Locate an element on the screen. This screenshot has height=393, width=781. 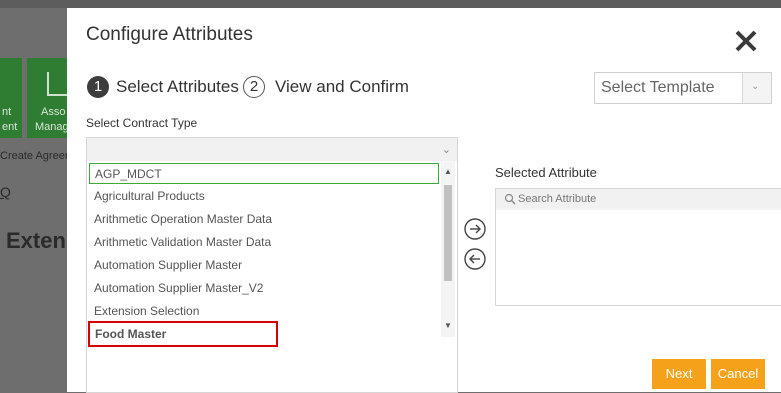
template-dropdown-button: ⌄ is located at coordinates (756, 88).